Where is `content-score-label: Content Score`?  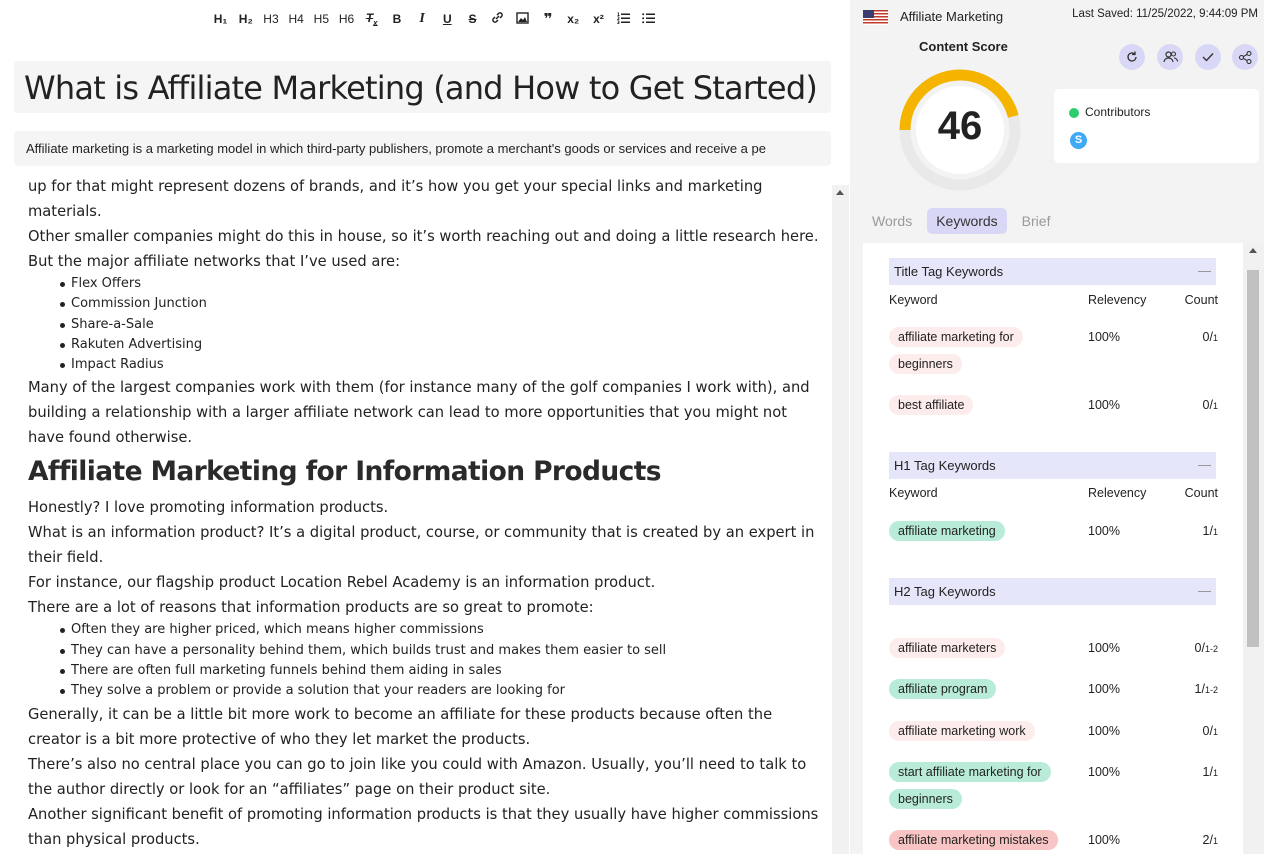 content-score-label: Content Score is located at coordinates (963, 46).